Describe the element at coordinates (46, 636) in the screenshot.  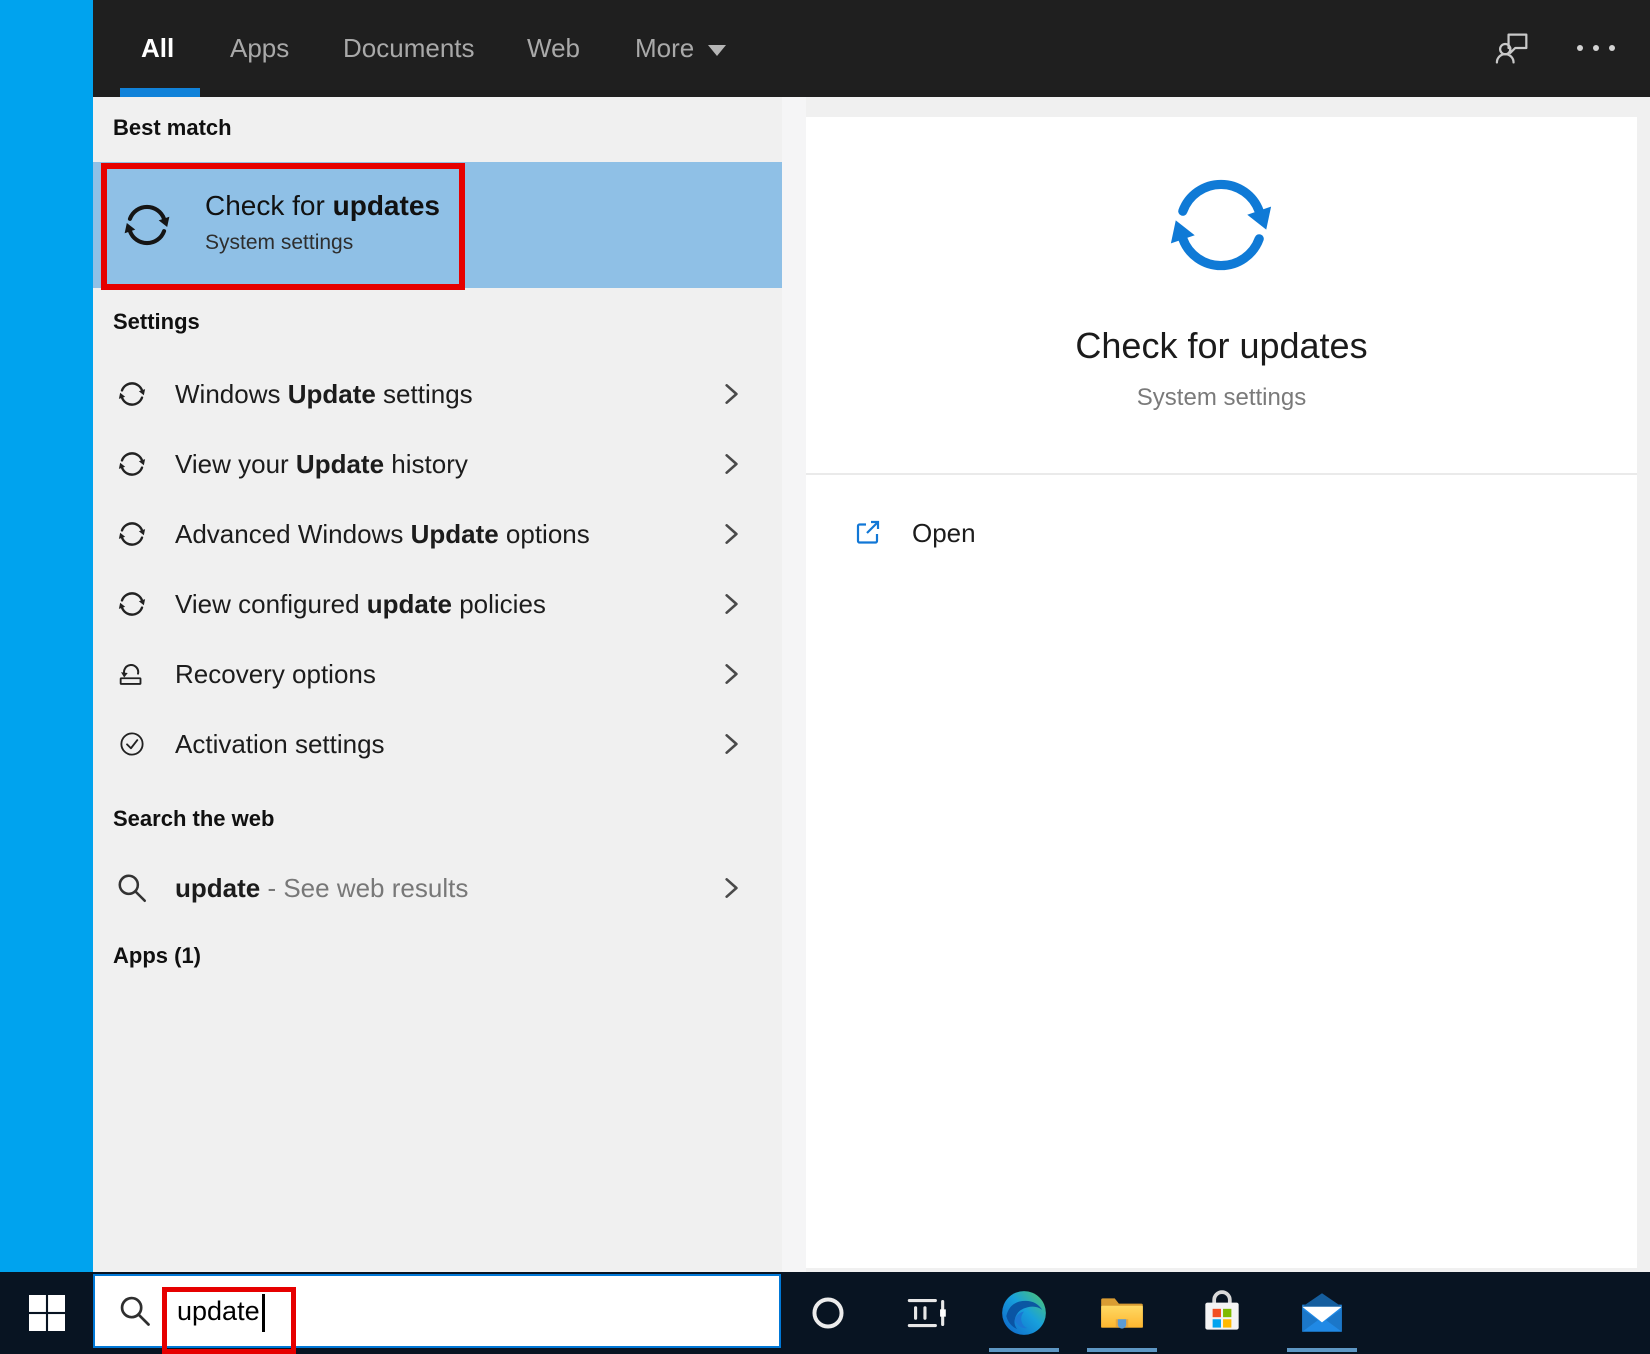
I see `desktop-background` at that location.